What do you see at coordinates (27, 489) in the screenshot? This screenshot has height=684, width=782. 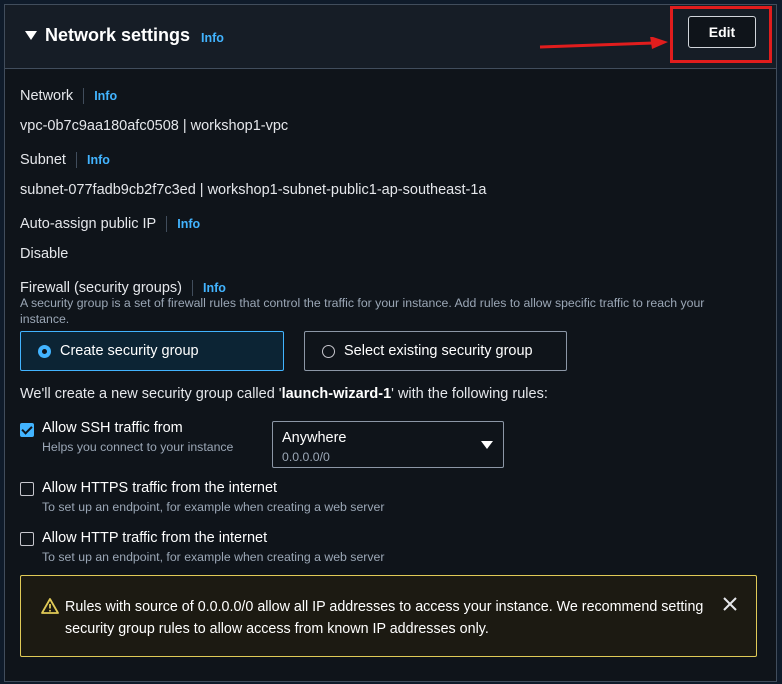 I see `https-checkbox` at bounding box center [27, 489].